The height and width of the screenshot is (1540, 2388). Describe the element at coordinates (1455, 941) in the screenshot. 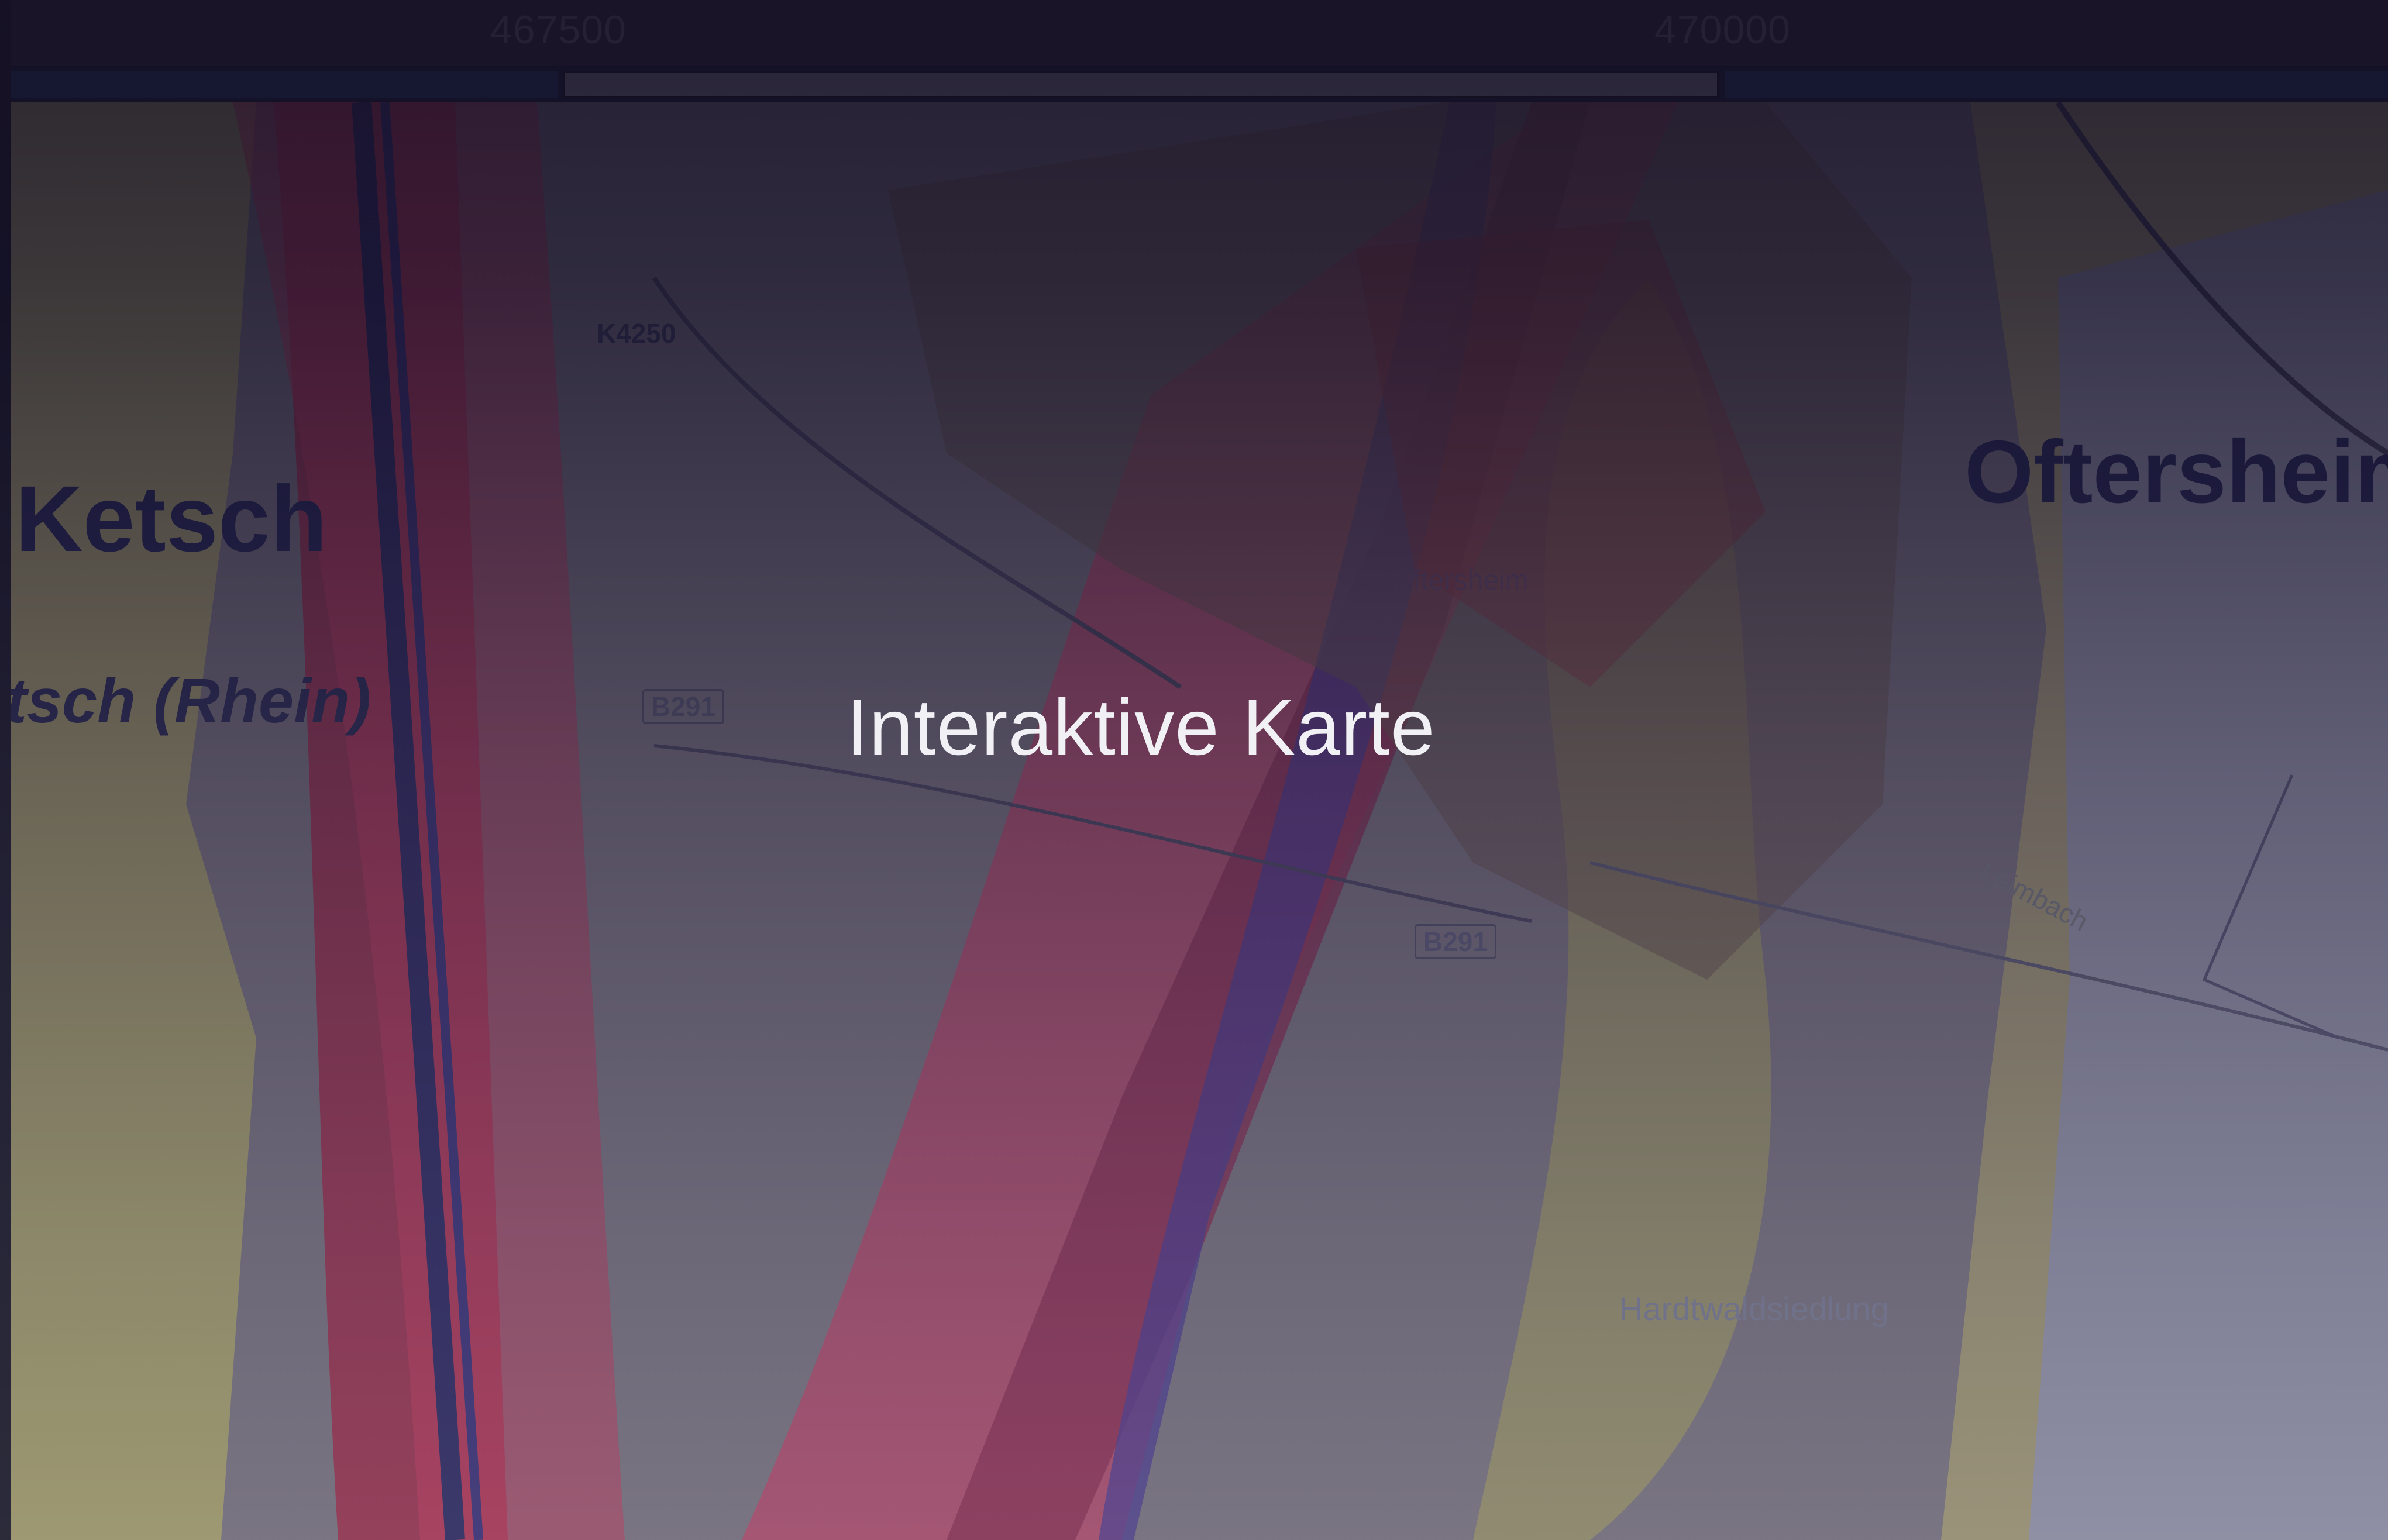

I see `road-shield-b291: B291` at that location.